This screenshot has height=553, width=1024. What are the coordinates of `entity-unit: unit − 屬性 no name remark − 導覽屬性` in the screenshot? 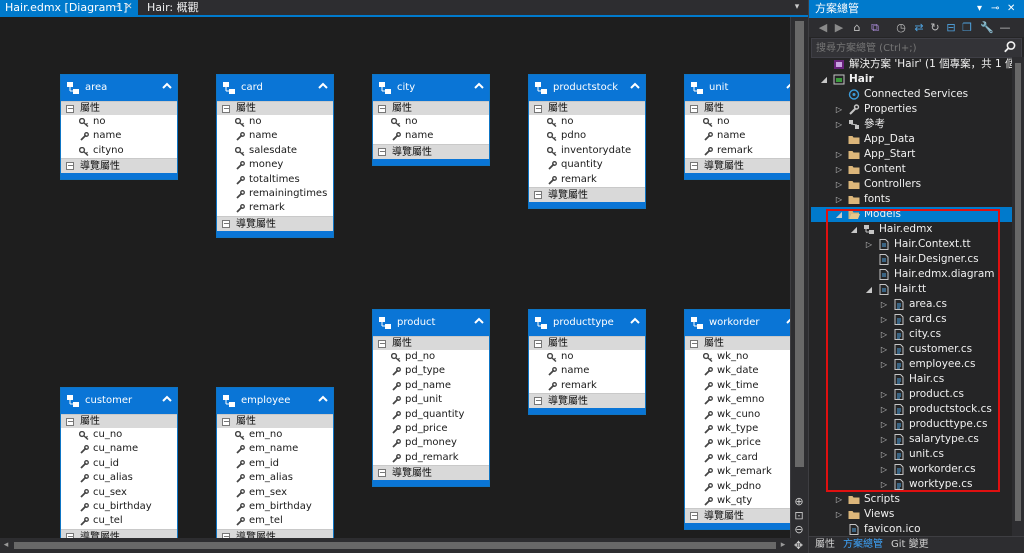 It's located at (737, 127).